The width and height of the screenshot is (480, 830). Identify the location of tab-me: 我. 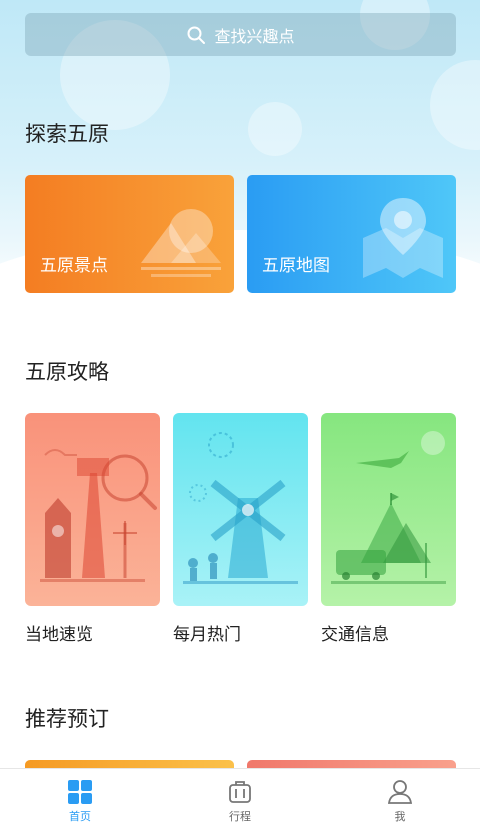
(400, 799).